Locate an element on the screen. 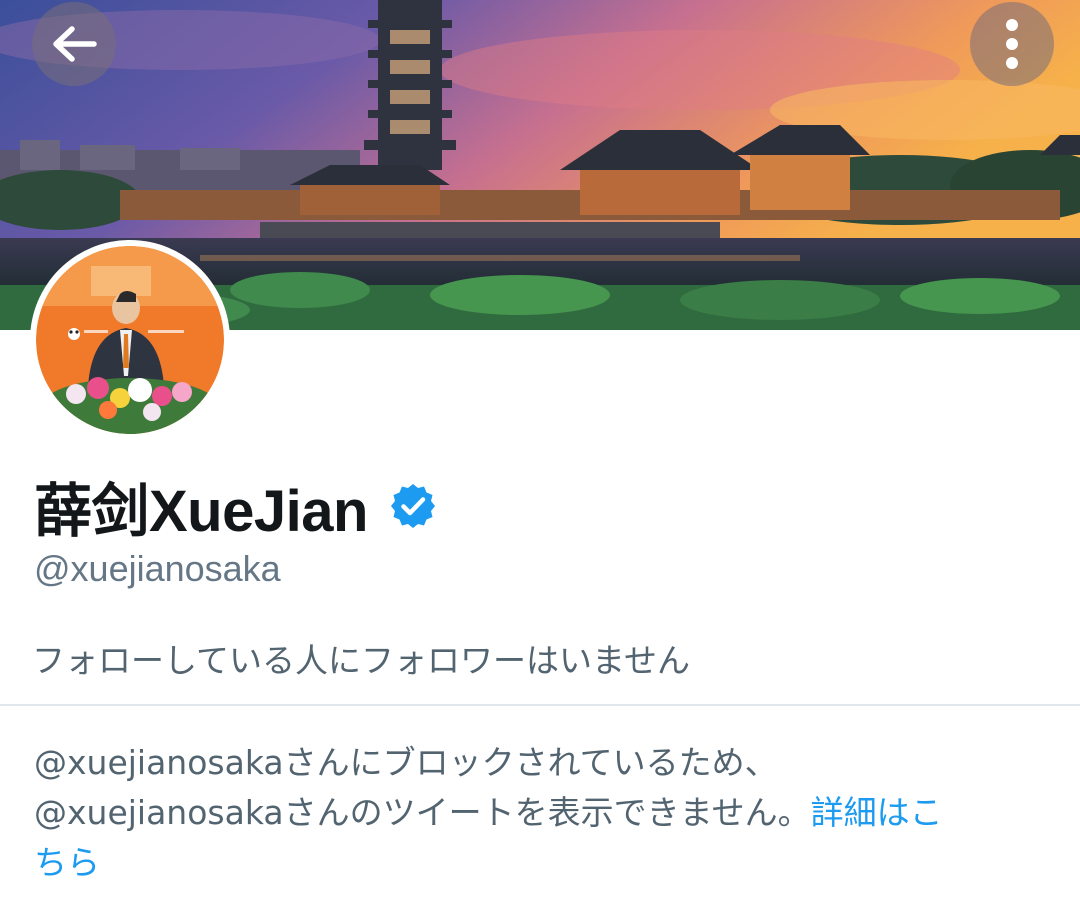  back-button is located at coordinates (74, 44).